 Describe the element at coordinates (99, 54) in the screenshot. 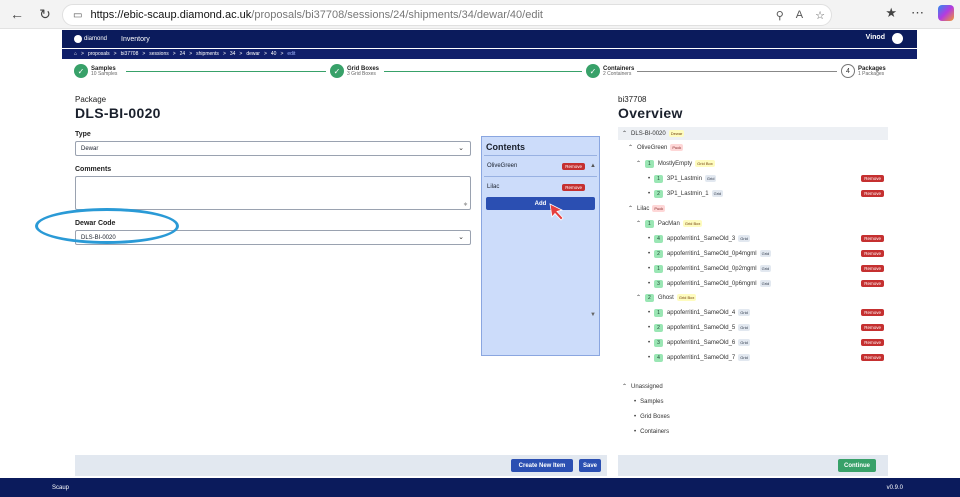

I see `breadcrumb-item: proposals` at that location.